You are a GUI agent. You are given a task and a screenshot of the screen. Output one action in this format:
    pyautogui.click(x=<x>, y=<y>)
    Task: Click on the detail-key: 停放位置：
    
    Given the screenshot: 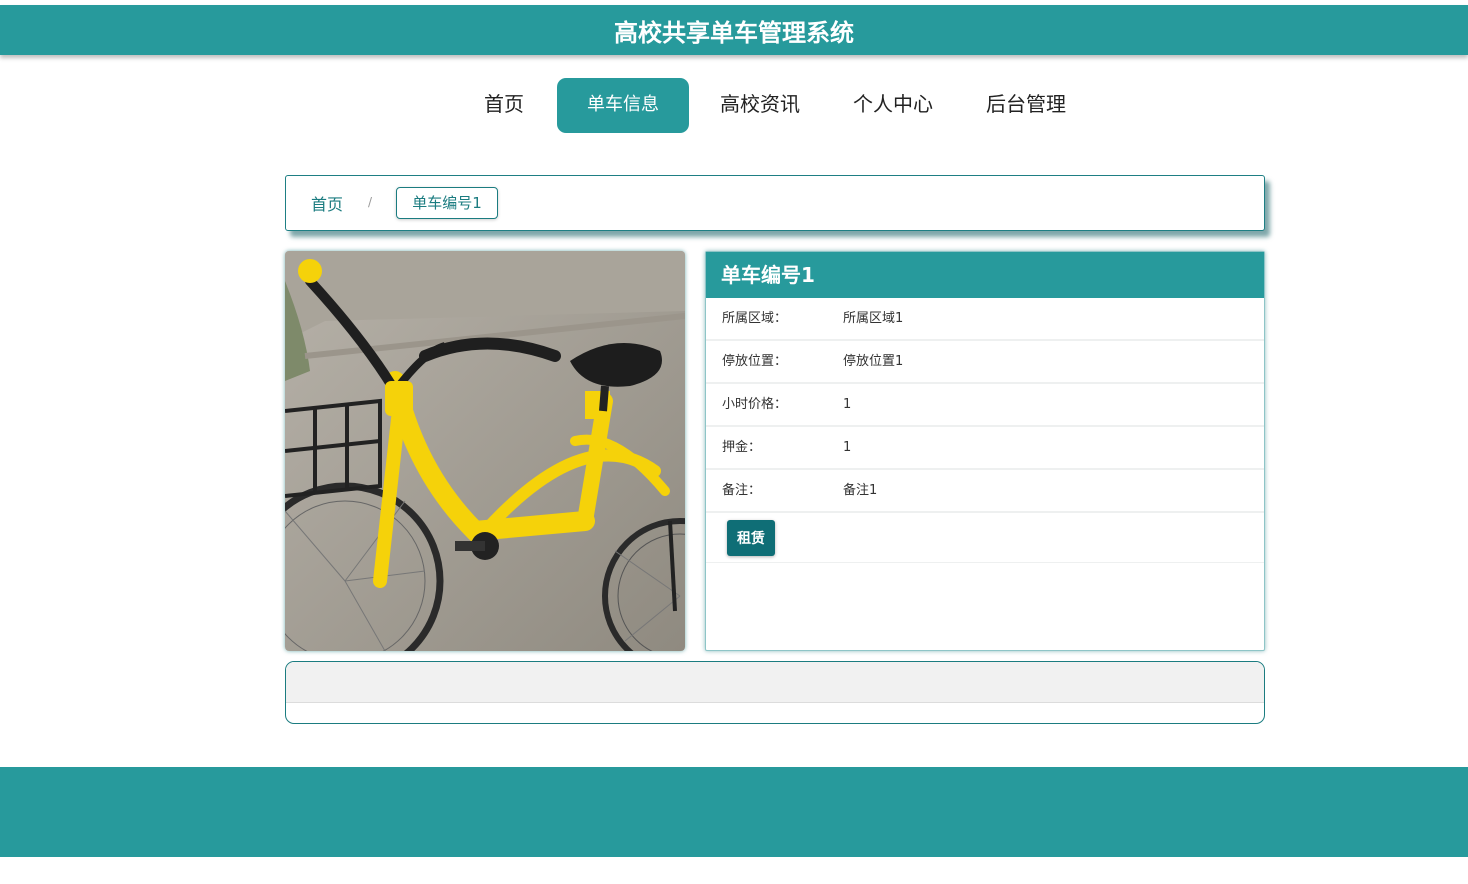 What is the action you would take?
    pyautogui.click(x=755, y=361)
    